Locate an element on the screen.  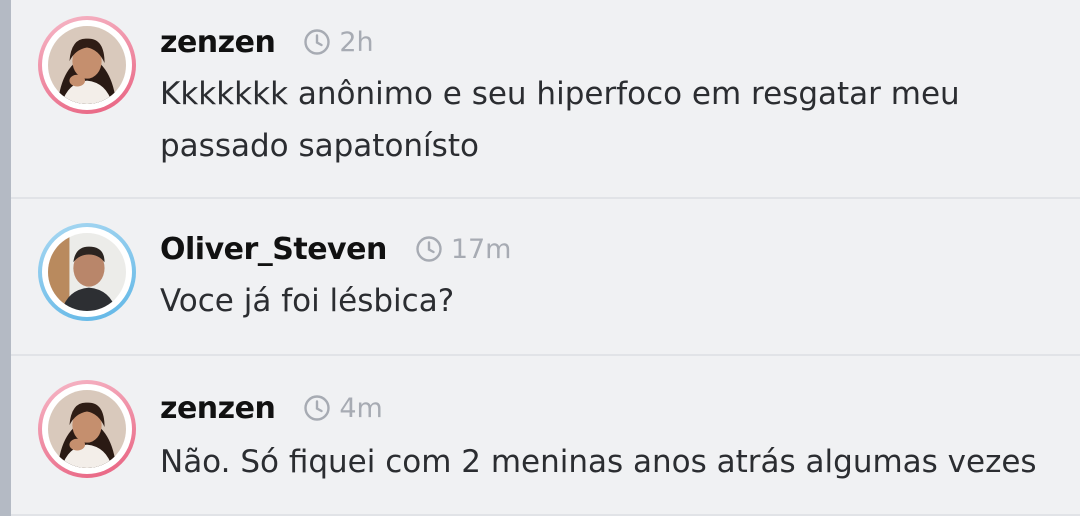
username: Oliver_Steven is located at coordinates (273, 249).